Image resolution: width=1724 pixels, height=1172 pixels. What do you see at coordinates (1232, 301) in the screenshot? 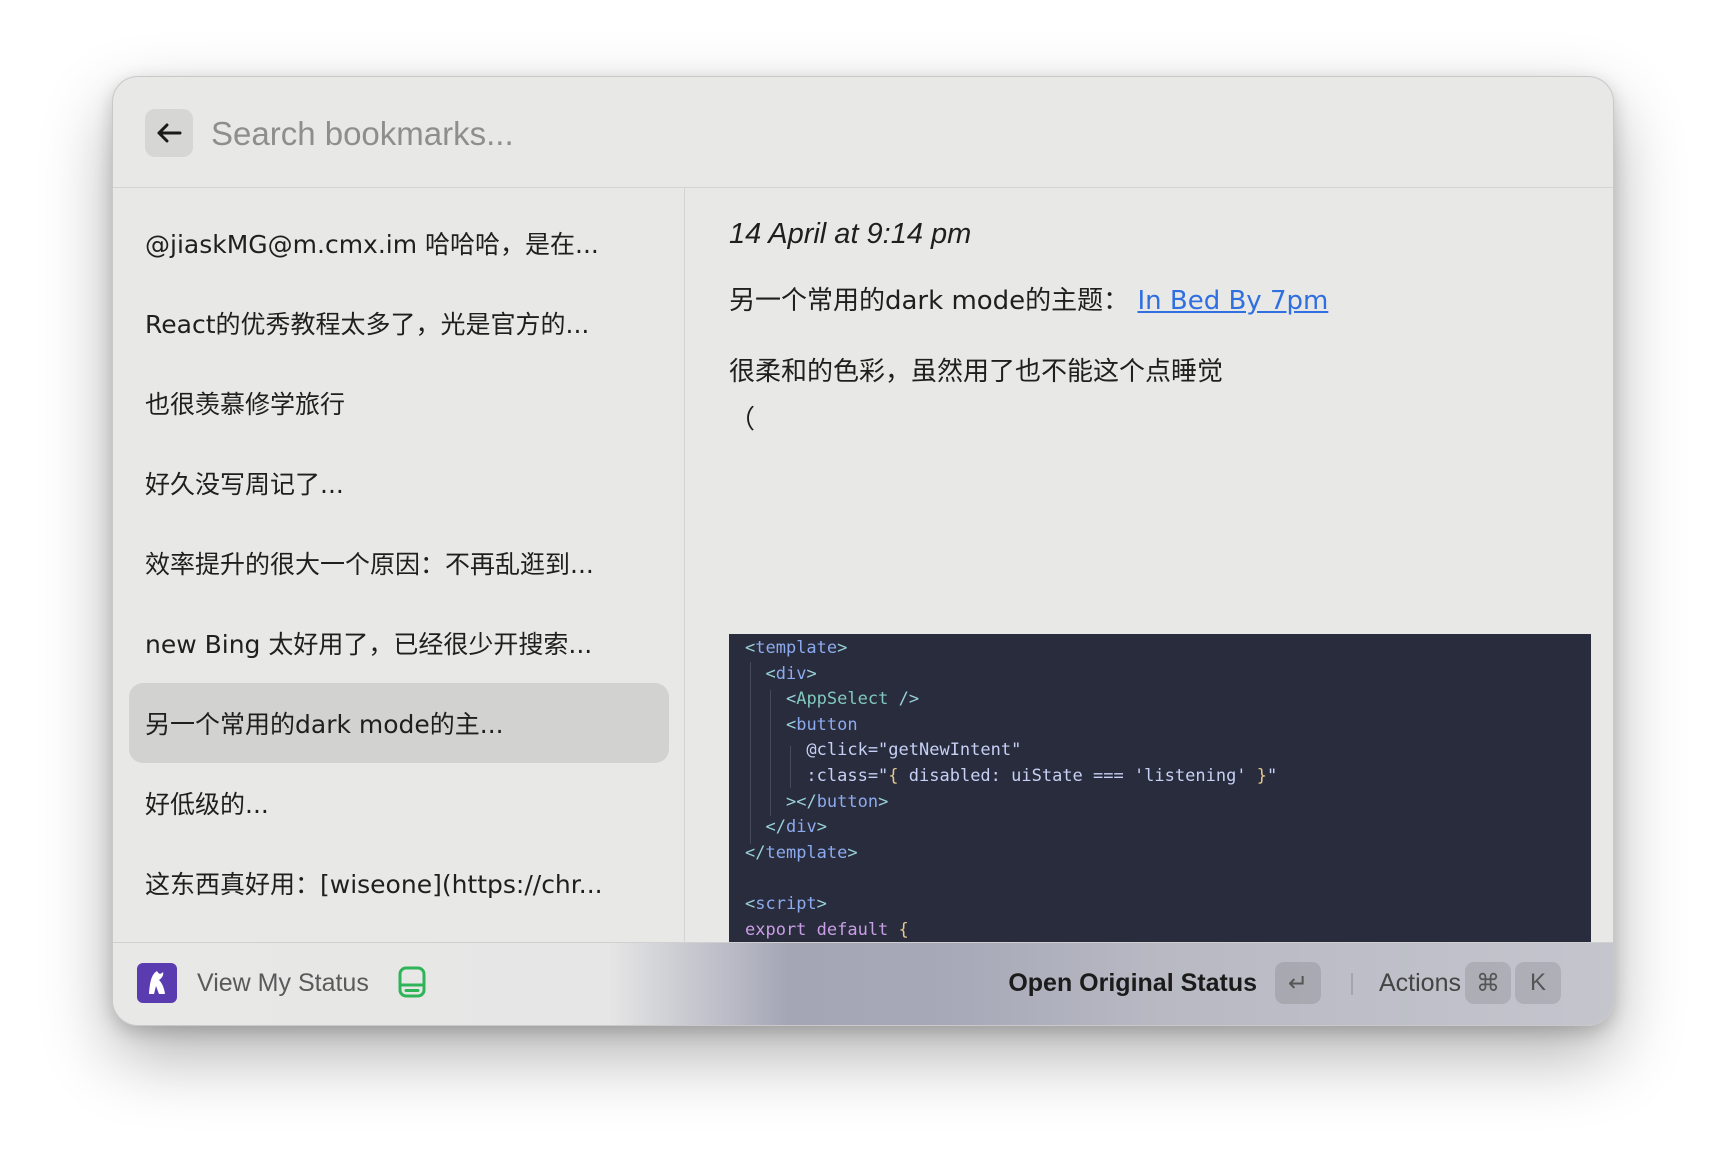
I see `theme-link: In Bed By 7pm` at bounding box center [1232, 301].